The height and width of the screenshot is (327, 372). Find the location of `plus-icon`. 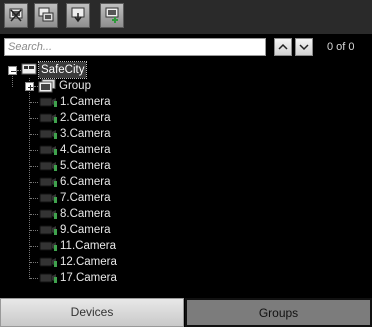

plus-icon is located at coordinates (30, 87).